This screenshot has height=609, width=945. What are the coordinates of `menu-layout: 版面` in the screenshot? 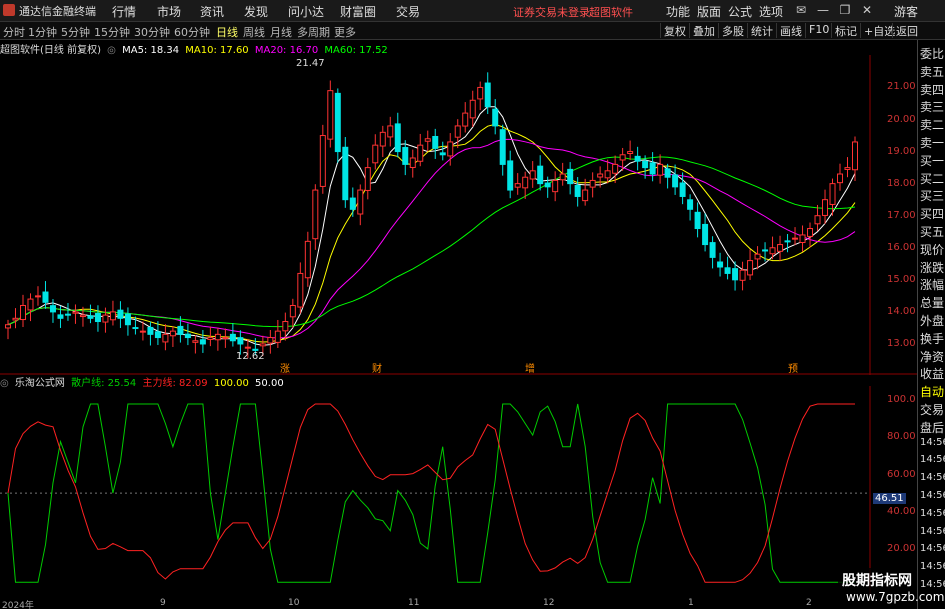 It's located at (709, 11).